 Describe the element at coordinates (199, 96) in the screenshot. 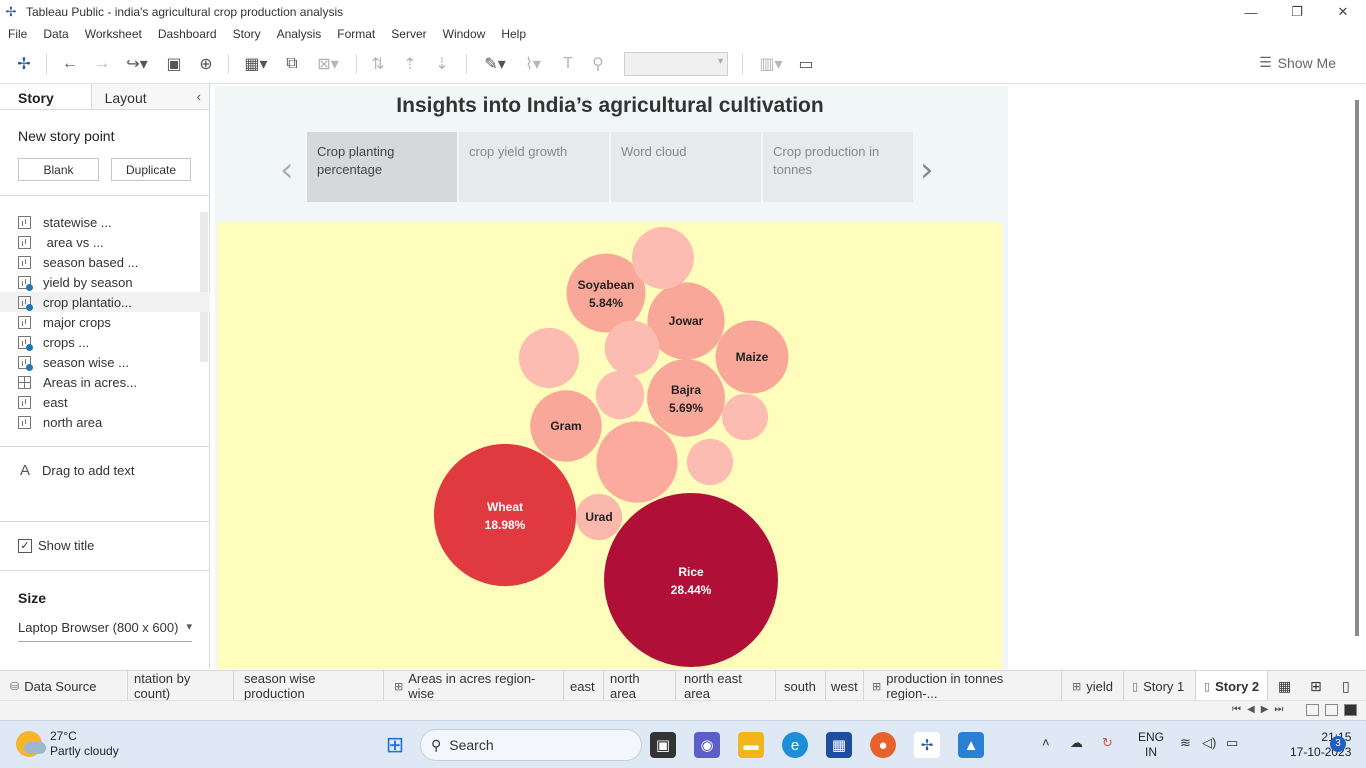

I see `collapse-pane-icon: ‹` at that location.